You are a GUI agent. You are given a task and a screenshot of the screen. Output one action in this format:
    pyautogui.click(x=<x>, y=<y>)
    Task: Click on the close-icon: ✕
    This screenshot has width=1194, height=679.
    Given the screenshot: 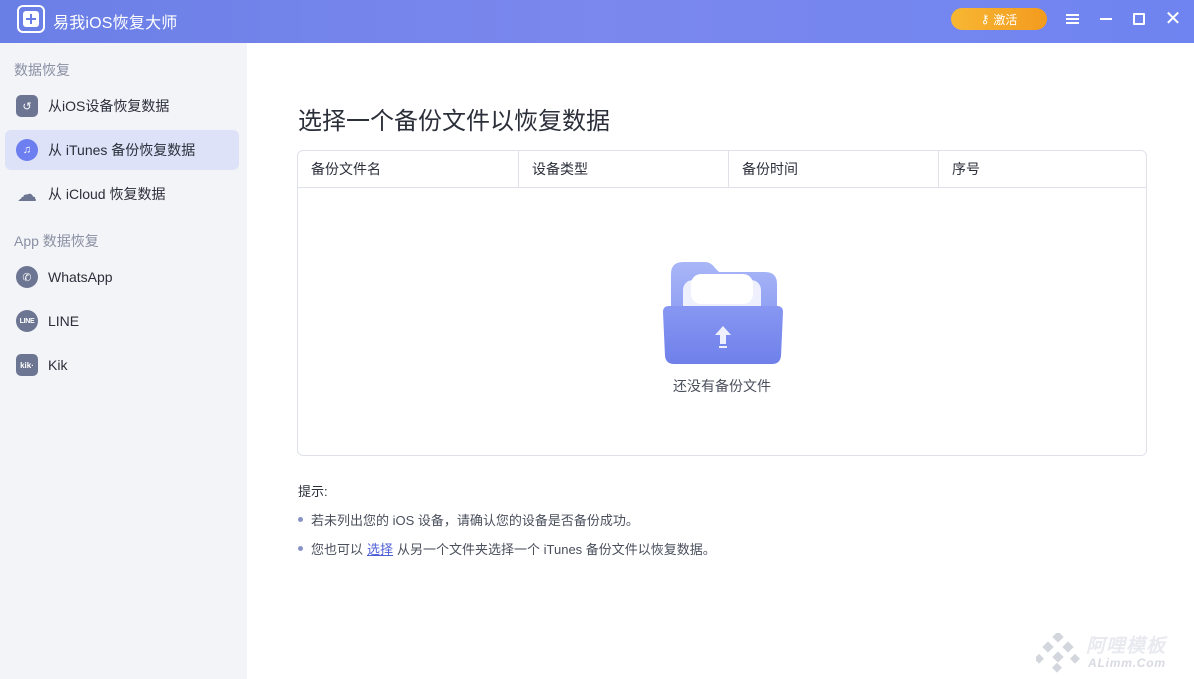 What is the action you would take?
    pyautogui.click(x=1173, y=19)
    